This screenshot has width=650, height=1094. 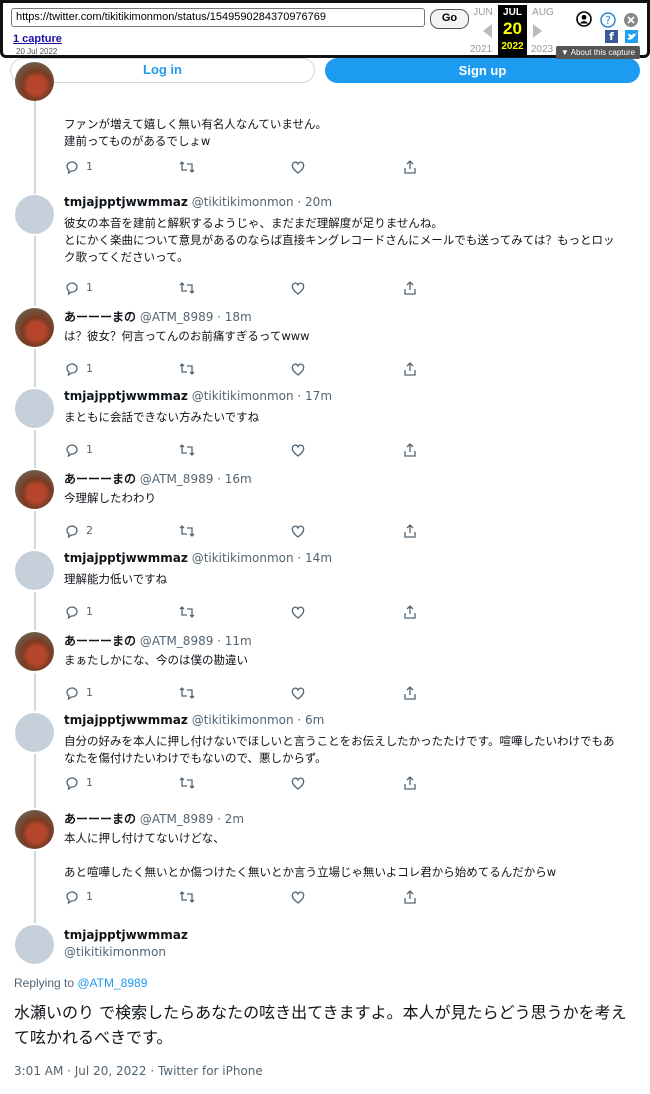 What do you see at coordinates (262, 202) in the screenshot?
I see `user-handle: @tikitikimonmon · 20m` at bounding box center [262, 202].